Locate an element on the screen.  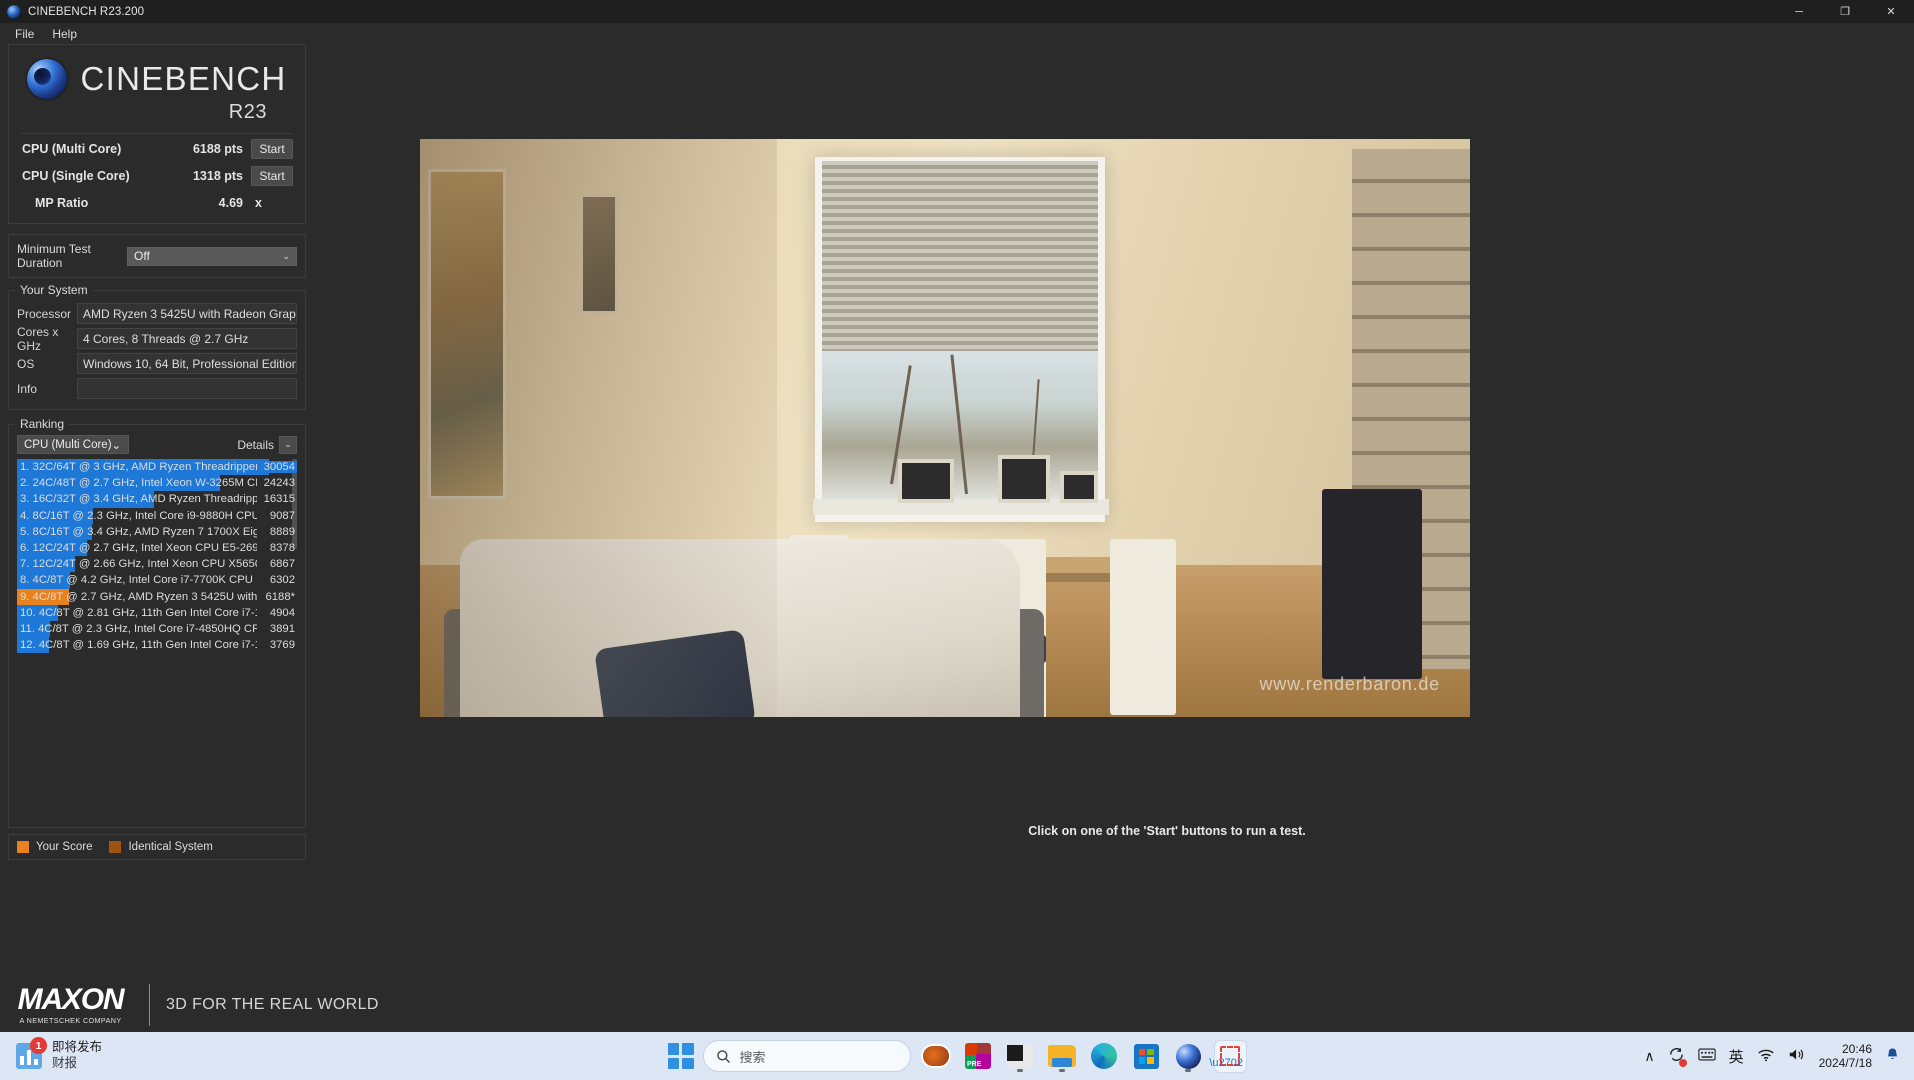
legend-swatch-your-score is located at coordinates (23, 847).